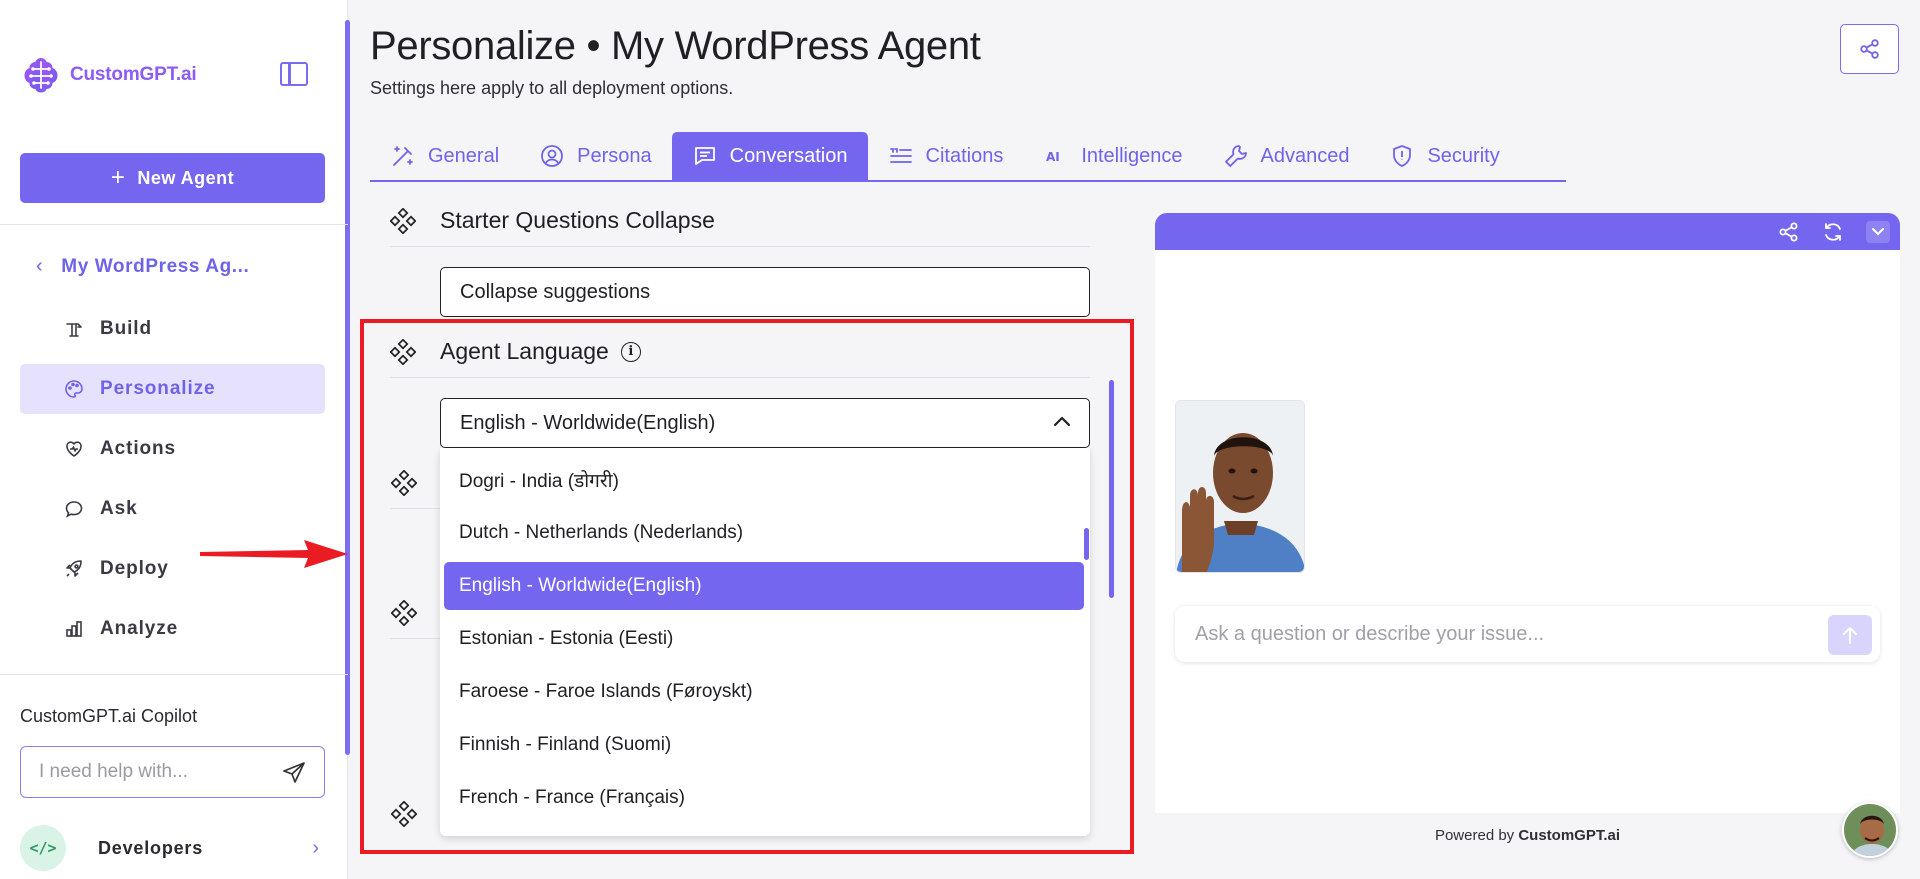  Describe the element at coordinates (74, 449) in the screenshot. I see `actions-icon` at that location.